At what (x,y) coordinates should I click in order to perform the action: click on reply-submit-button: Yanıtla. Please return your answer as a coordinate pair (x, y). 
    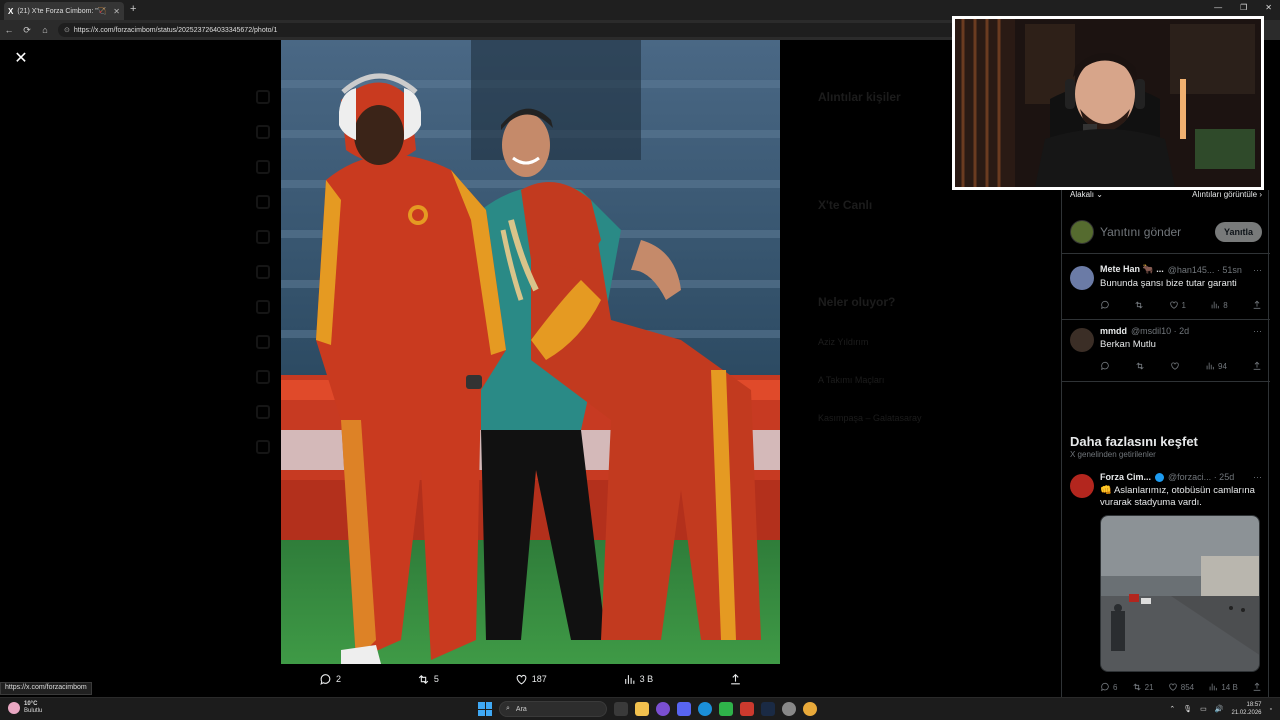
    Looking at the image, I should click on (1238, 231).